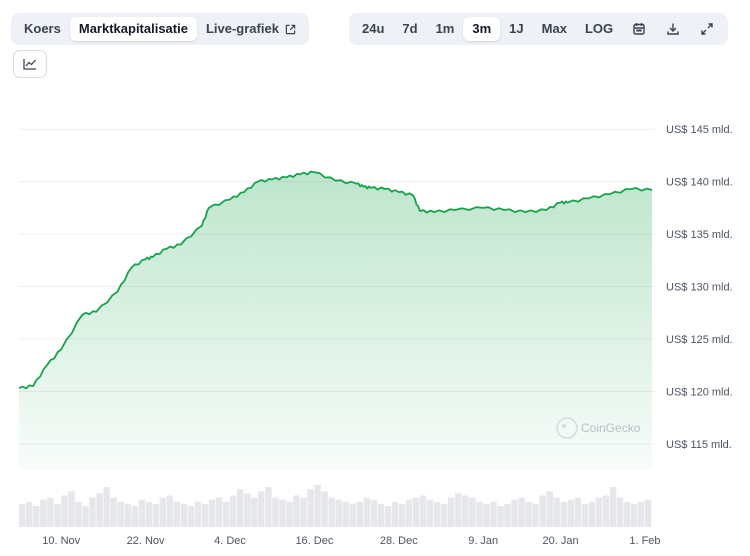  What do you see at coordinates (230, 541) in the screenshot?
I see `x-tick-label: 4. Dec` at bounding box center [230, 541].